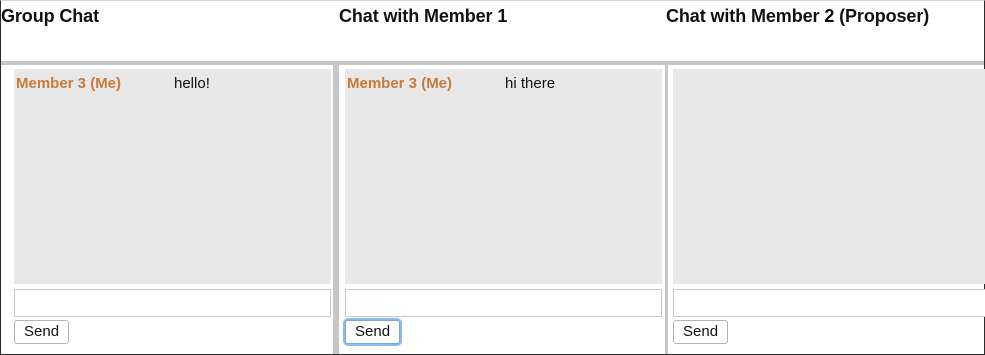 This screenshot has width=985, height=355. What do you see at coordinates (530, 83) in the screenshot?
I see `message-text: hi there` at bounding box center [530, 83].